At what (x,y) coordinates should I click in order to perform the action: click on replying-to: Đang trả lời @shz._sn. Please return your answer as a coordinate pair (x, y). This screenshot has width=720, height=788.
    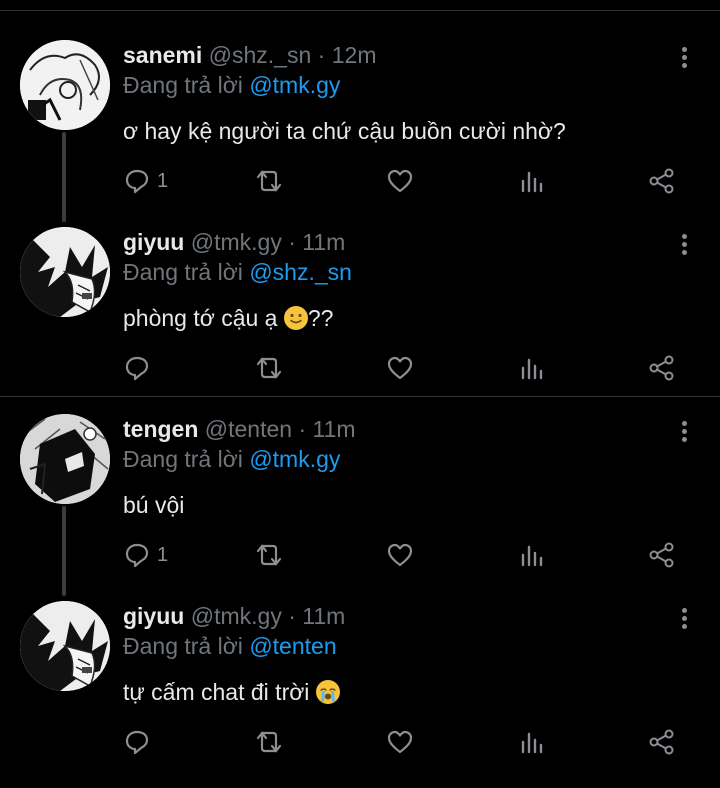
    Looking at the image, I should click on (421, 272).